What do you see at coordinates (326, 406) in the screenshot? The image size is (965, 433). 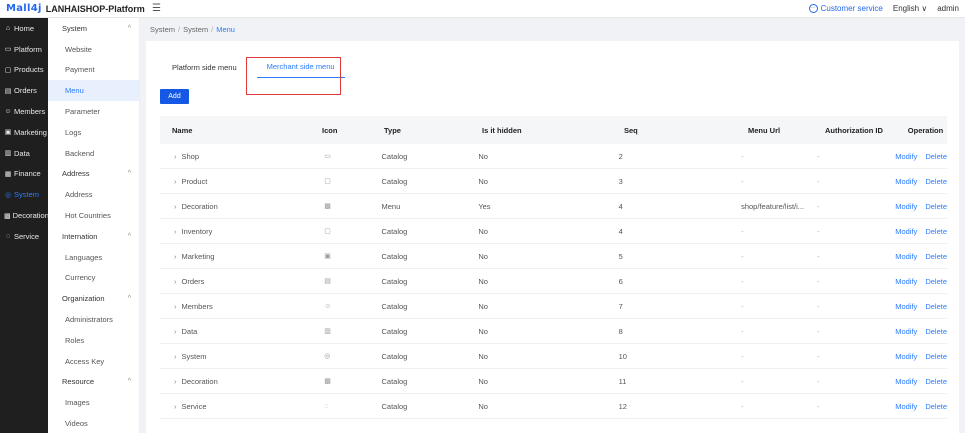 I see `menu-icon: ◌` at bounding box center [326, 406].